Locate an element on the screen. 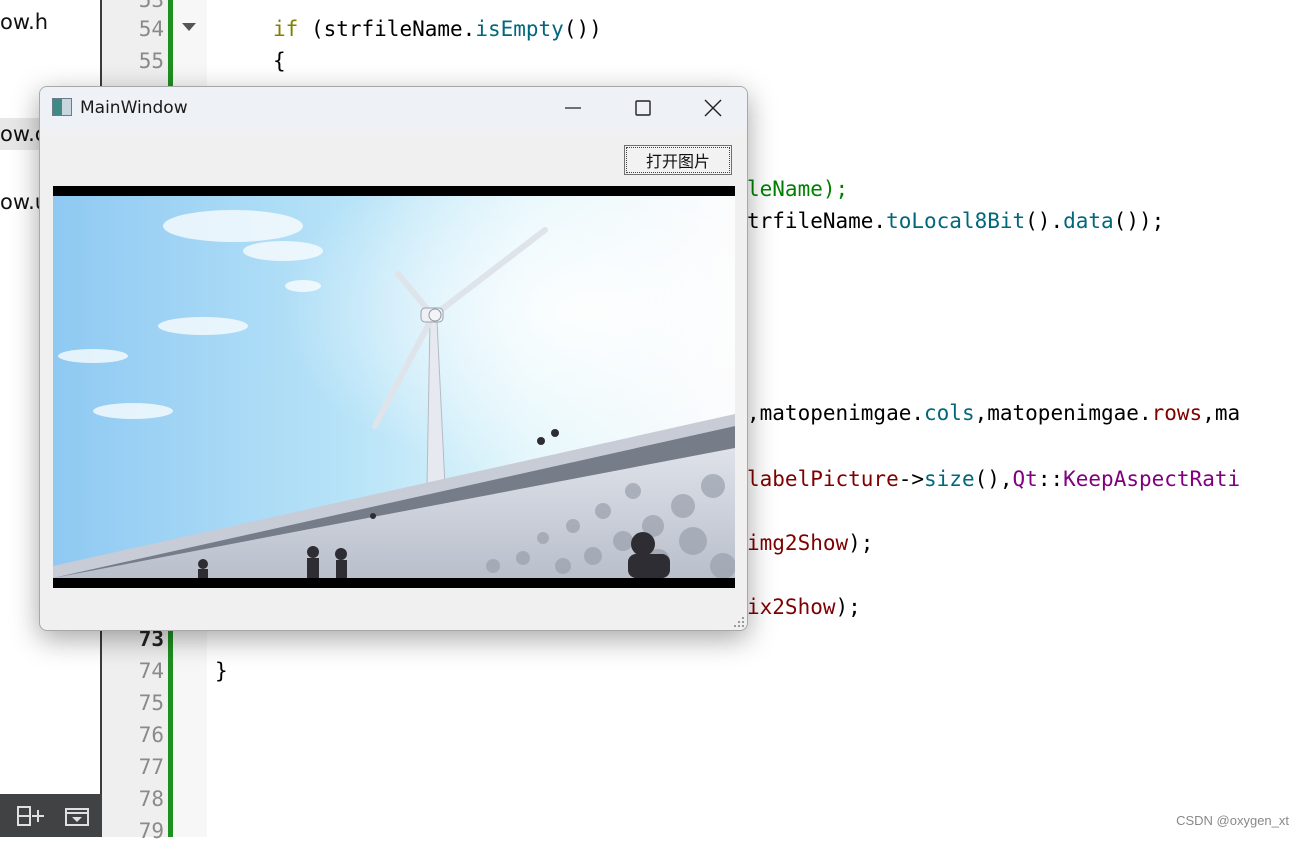 This screenshot has height=843, width=1303. code-variable: labelPicture is located at coordinates (823, 479).